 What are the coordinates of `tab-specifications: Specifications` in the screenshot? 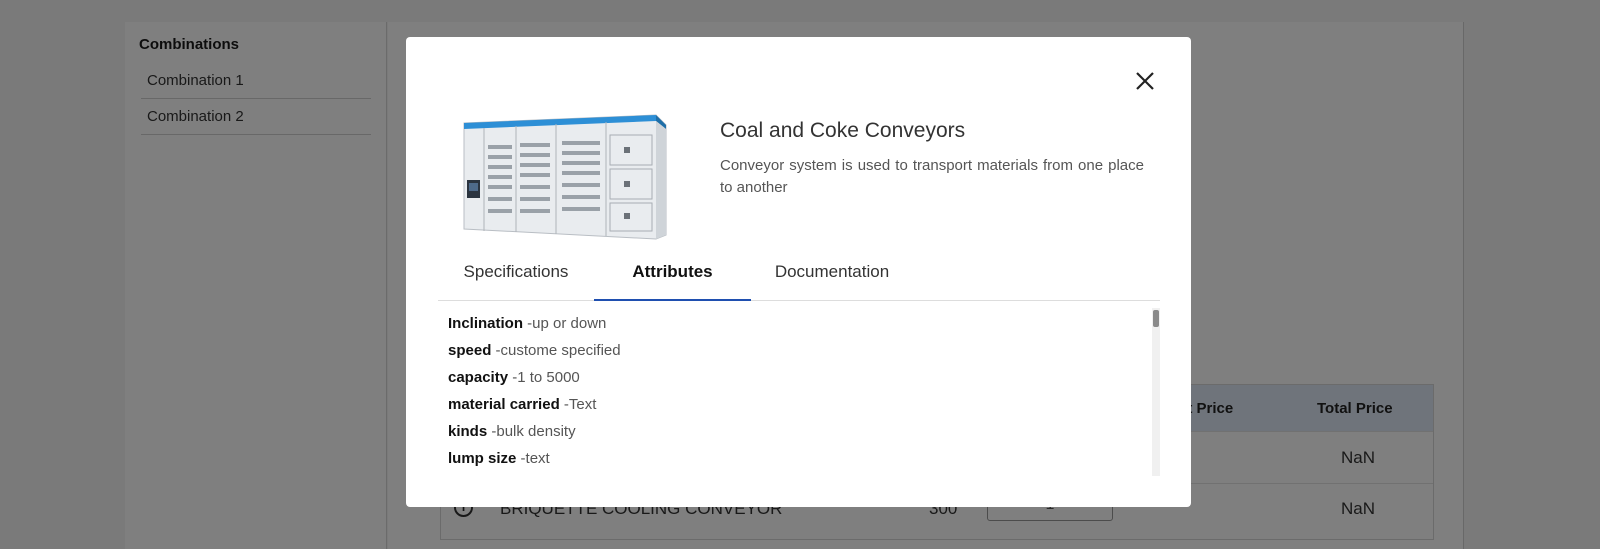 It's located at (516, 280).